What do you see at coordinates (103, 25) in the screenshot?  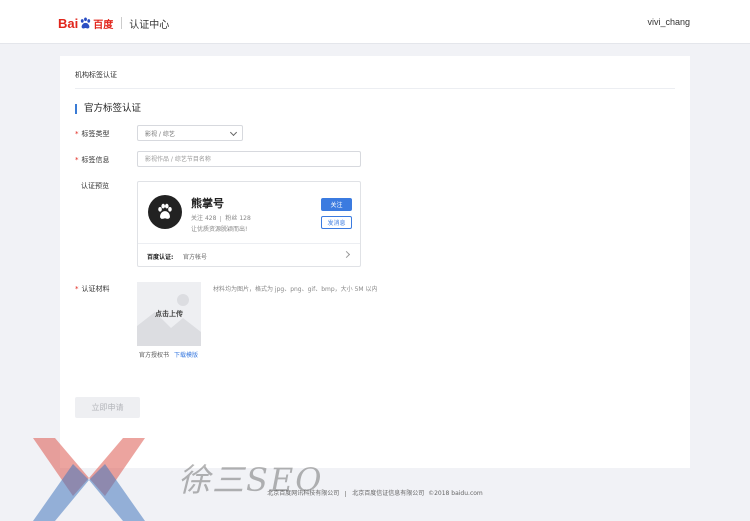 I see `logo-text-cn: 百度` at bounding box center [103, 25].